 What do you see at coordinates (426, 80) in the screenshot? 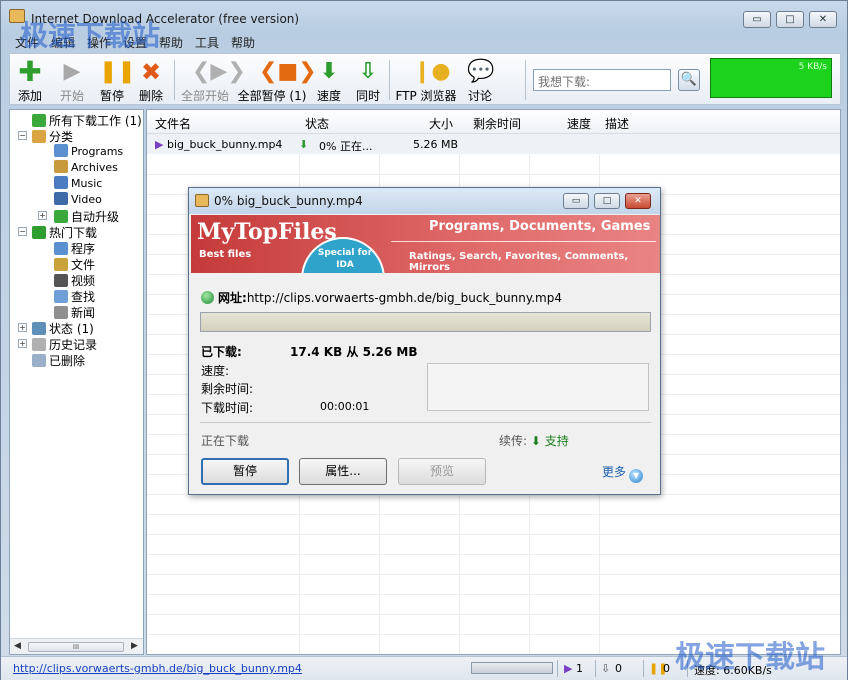
I see `ftp-browser-button: ❙● FTP 浏览器` at bounding box center [426, 80].